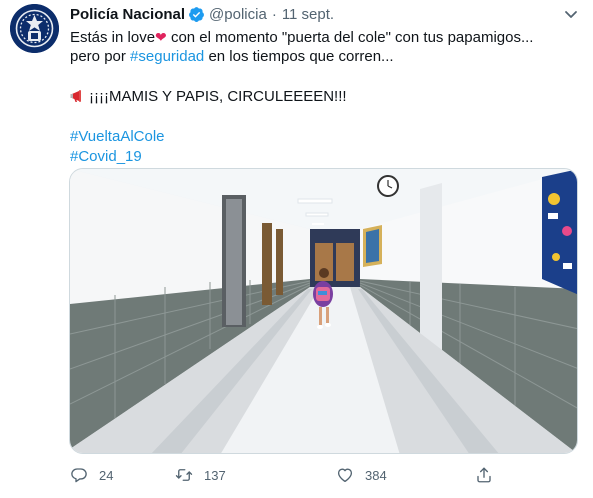 The width and height of the screenshot is (593, 498). Describe the element at coordinates (113, 37) in the screenshot. I see `text-segment: Estás in love` at that location.